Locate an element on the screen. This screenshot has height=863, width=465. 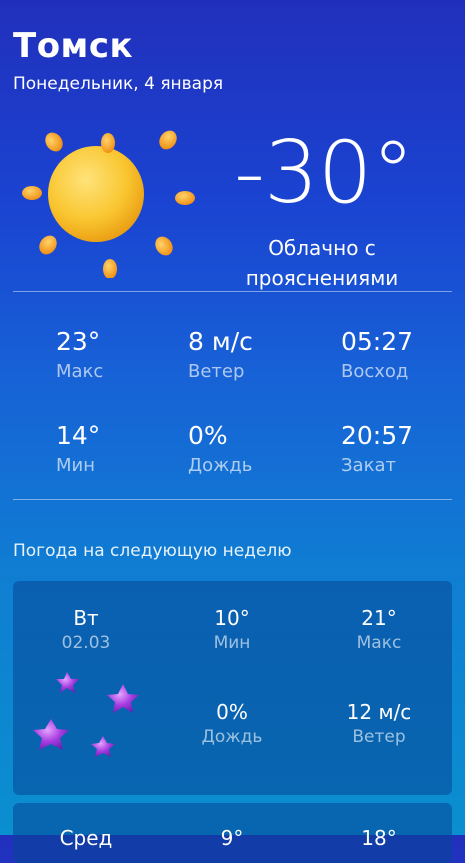
weather-condition: Облачно с прояснениями is located at coordinates (322, 263).